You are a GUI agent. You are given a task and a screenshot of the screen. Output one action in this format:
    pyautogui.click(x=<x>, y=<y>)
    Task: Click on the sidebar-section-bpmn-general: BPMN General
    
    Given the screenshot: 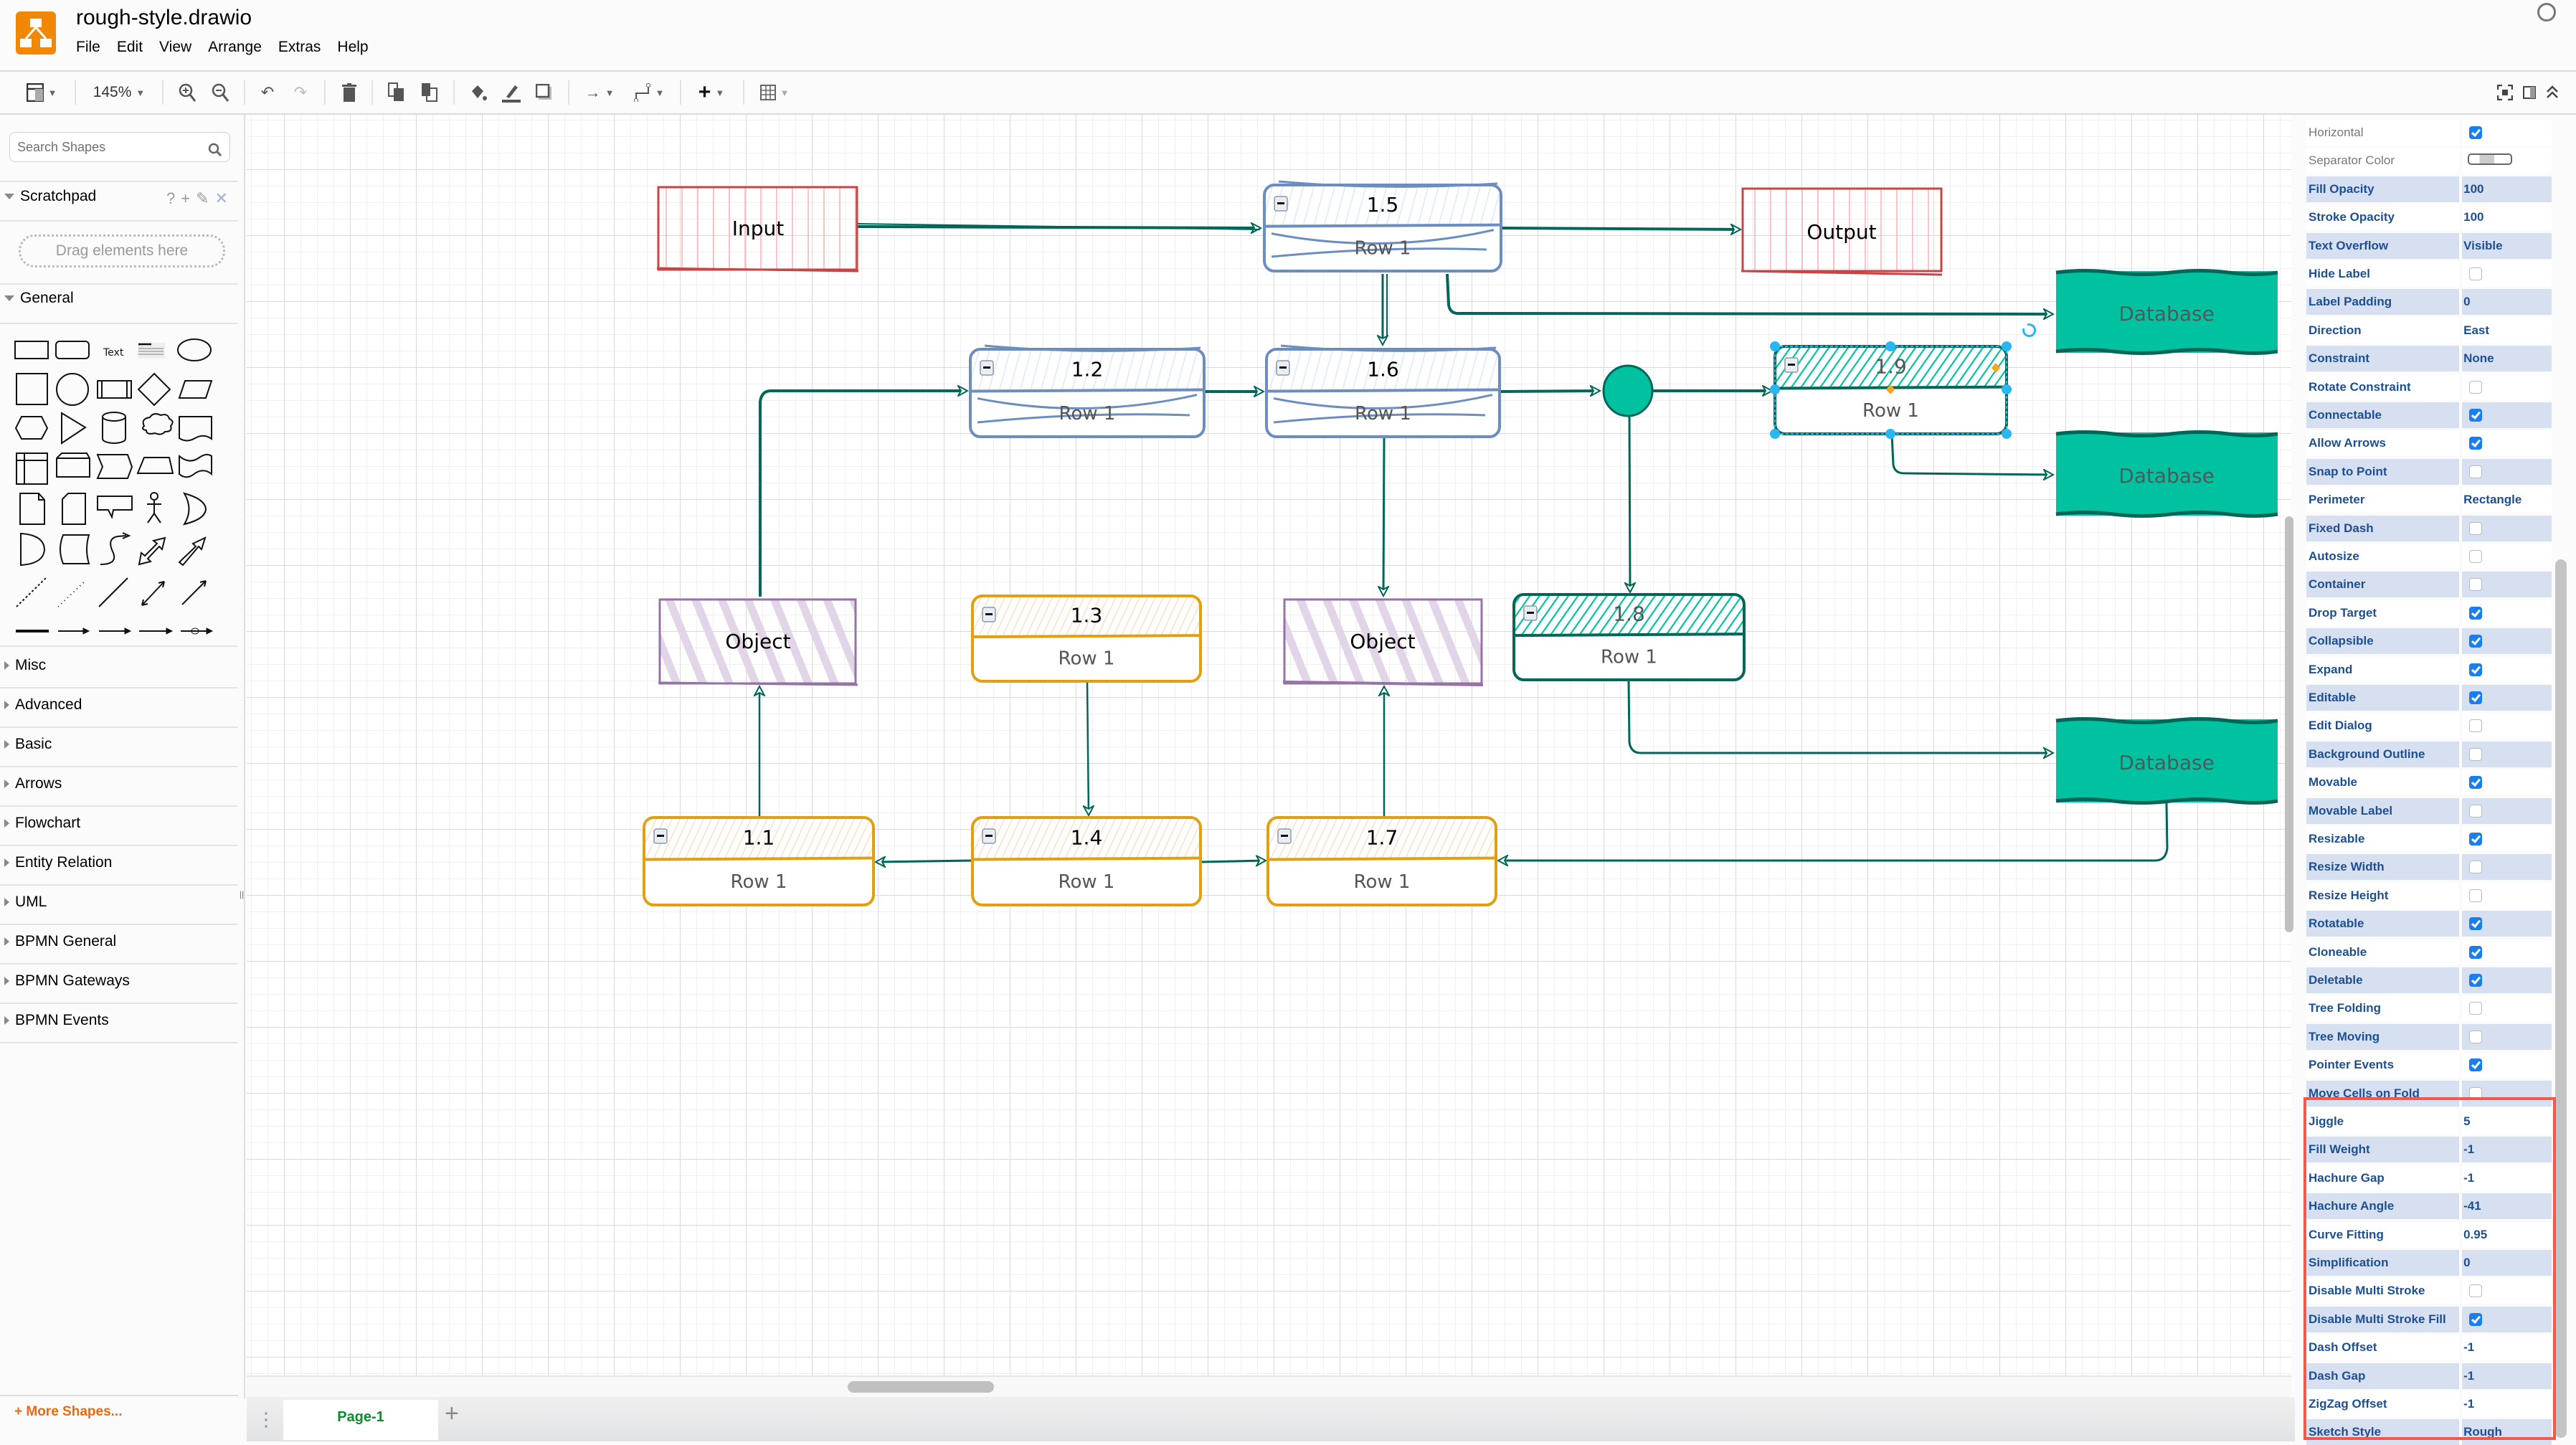 What is the action you would take?
    pyautogui.click(x=60, y=941)
    